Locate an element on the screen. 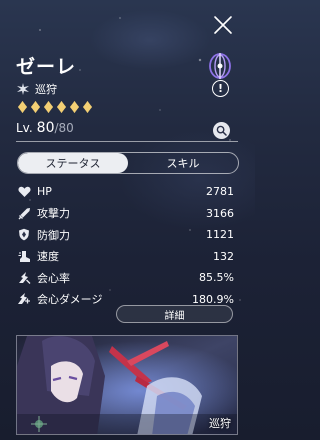 The height and width of the screenshot is (440, 320). magnifier-icon is located at coordinates (221, 130).